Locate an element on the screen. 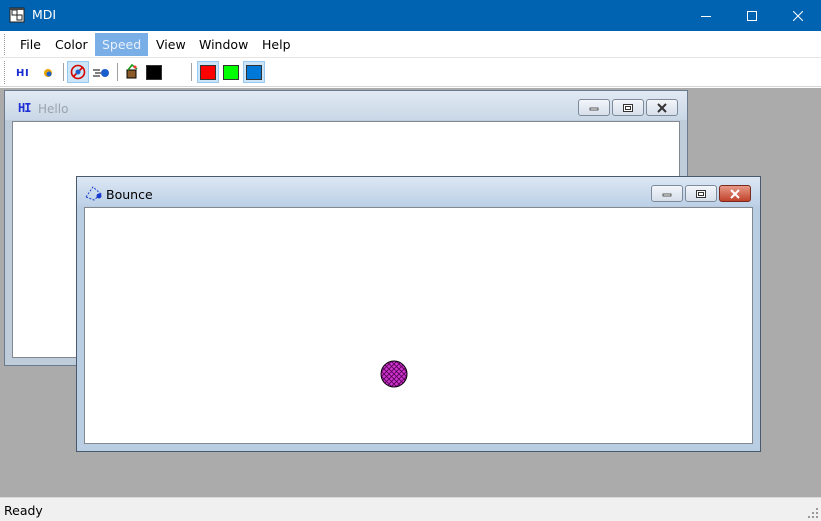 The height and width of the screenshot is (521, 821). color-swatch-blue is located at coordinates (254, 72).